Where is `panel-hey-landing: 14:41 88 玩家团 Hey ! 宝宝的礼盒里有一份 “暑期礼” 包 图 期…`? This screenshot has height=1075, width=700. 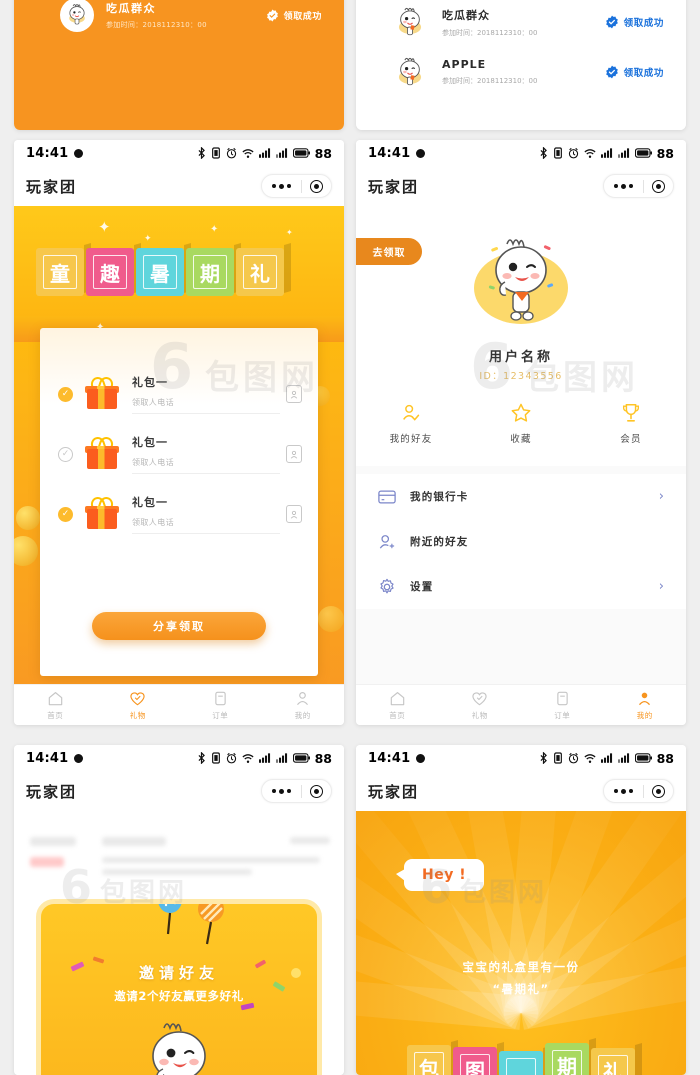
panel-hey-landing: 14:41 88 玩家团 Hey ! 宝宝的礼盒里有一份 “暑期礼” 包 图 期… is located at coordinates (521, 910).